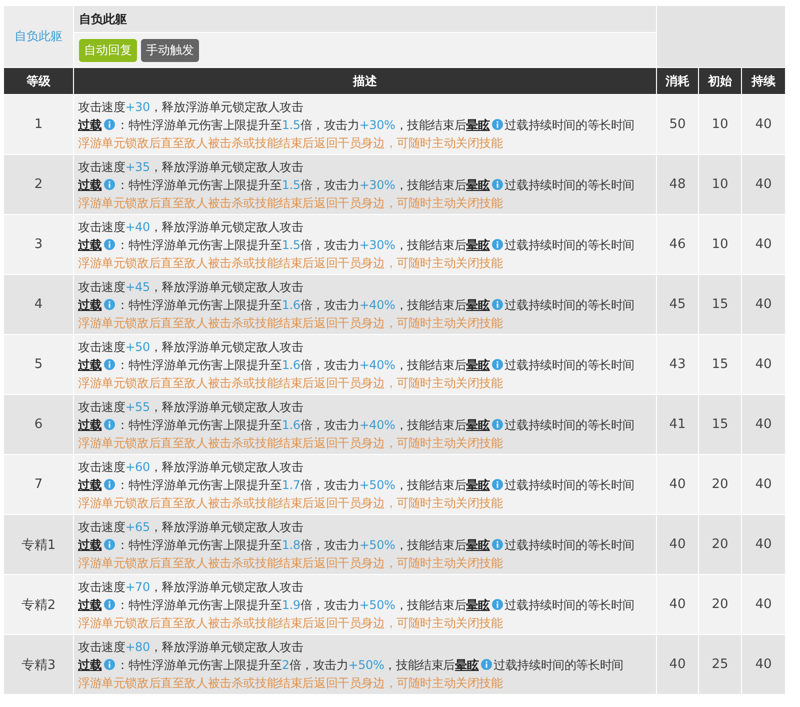 The image size is (800, 707). Describe the element at coordinates (137, 647) in the screenshot. I see `description-text: +80` at that location.